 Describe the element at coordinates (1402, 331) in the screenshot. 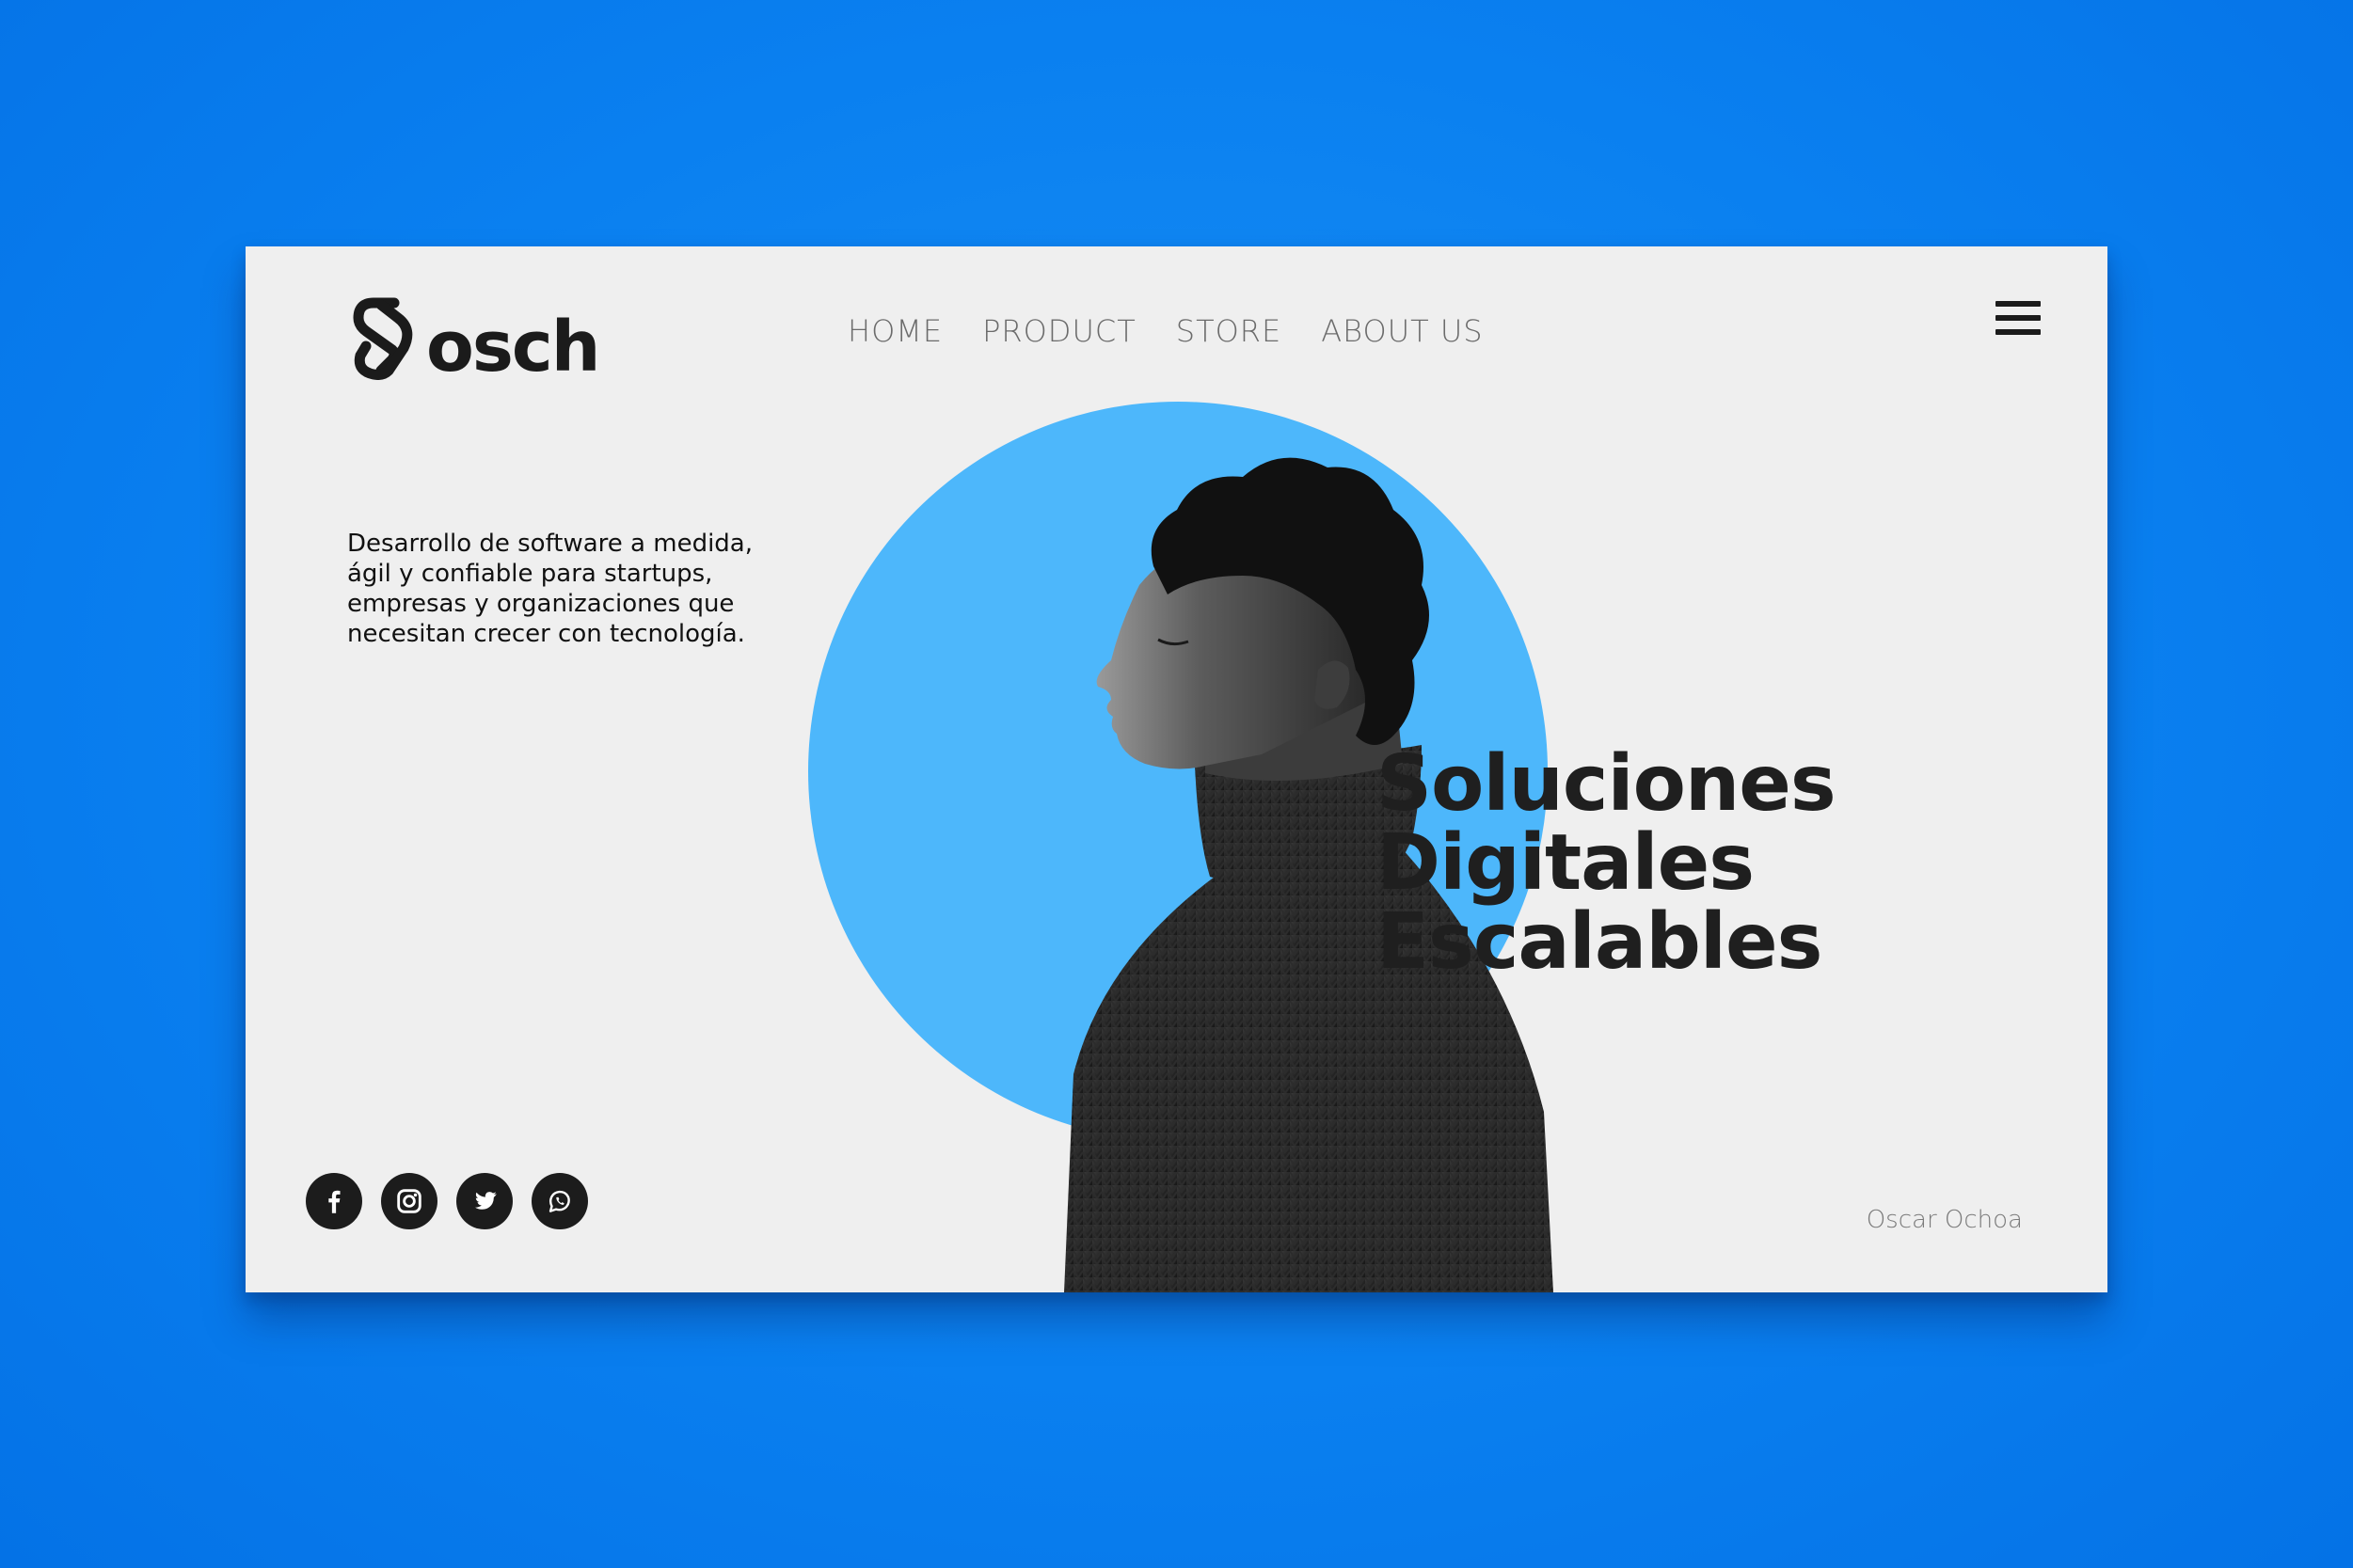

I see `nav-about-us: ABOUT US` at that location.